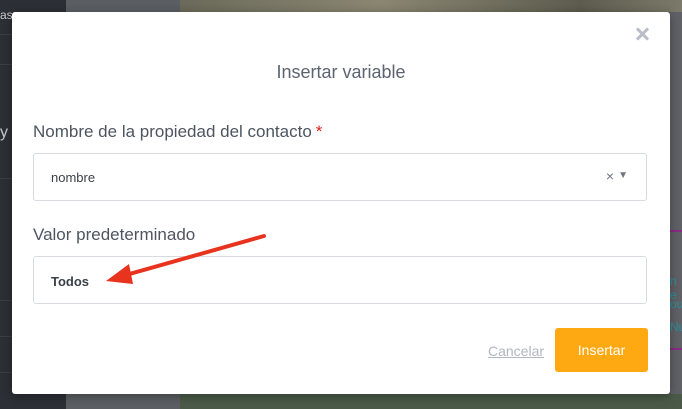 Image resolution: width=682 pixels, height=409 pixels. I want to click on insert-button: Insertar, so click(601, 350).